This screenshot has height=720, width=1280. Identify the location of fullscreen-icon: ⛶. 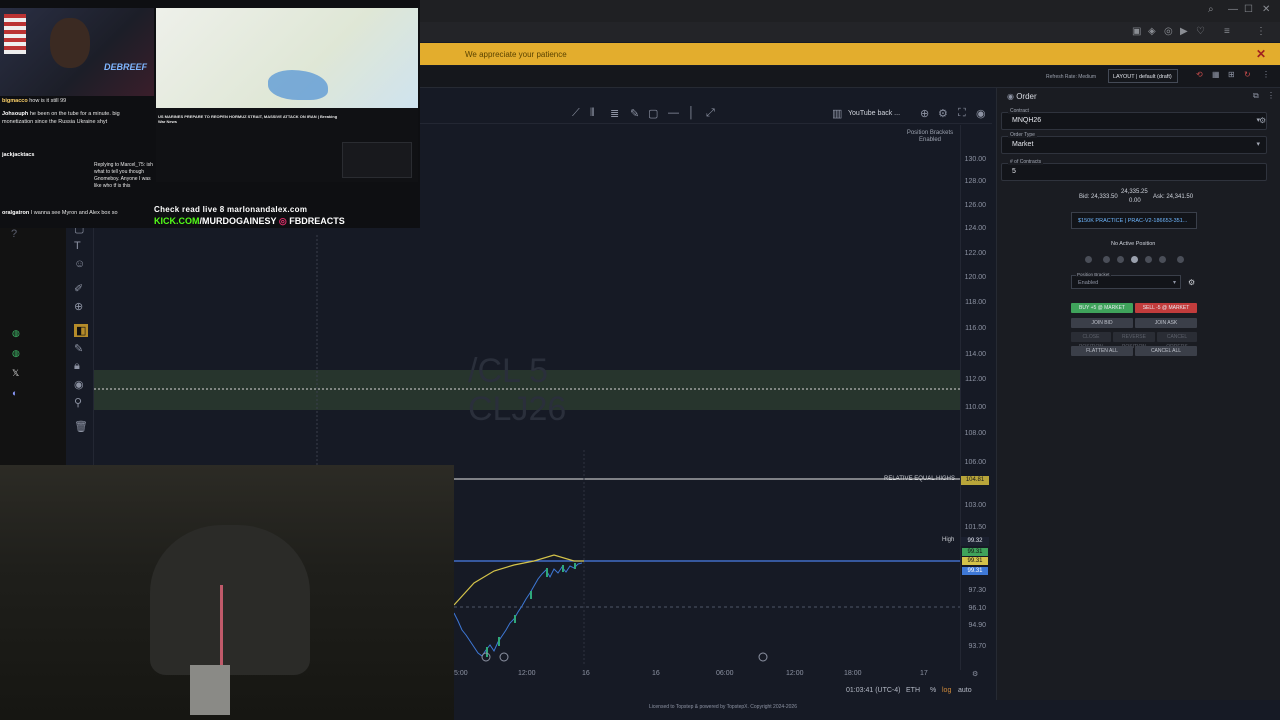
(962, 113).